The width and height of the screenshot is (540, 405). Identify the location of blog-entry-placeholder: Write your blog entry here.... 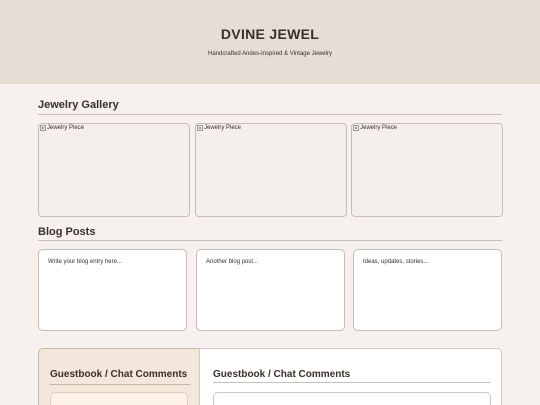
(85, 262).